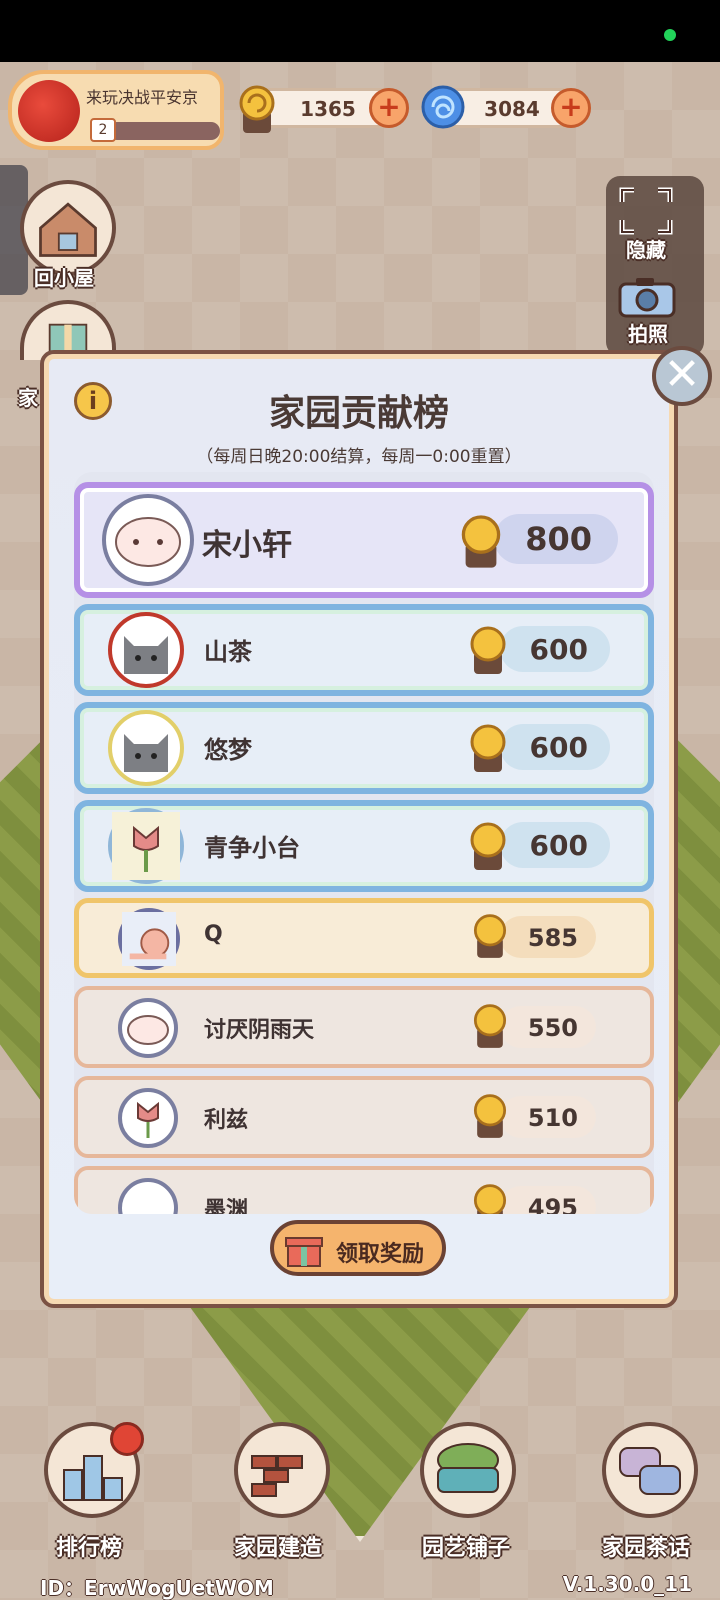 Image resolution: width=720 pixels, height=1600 pixels. What do you see at coordinates (359, 457) in the screenshot?
I see `modal-subtitle: （每周日晚20:00结算，每周一0:00重置）` at bounding box center [359, 457].